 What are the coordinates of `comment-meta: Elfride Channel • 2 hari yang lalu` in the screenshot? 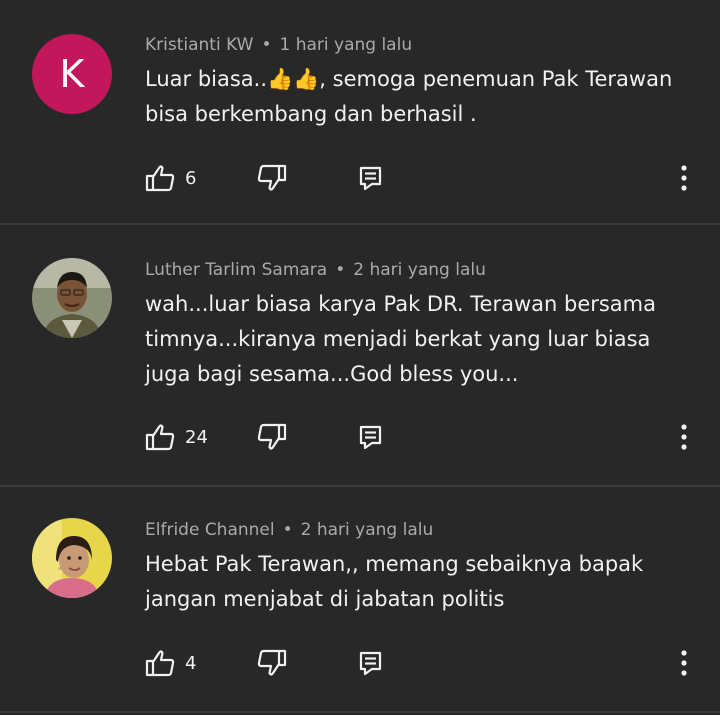 It's located at (289, 530).